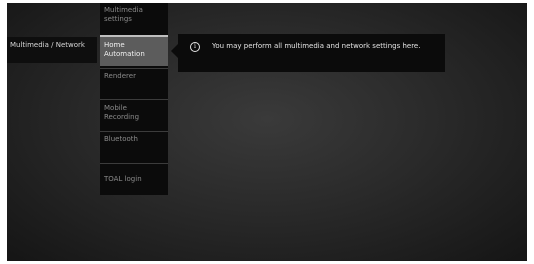  Describe the element at coordinates (195, 47) in the screenshot. I see `info-icon: i` at that location.